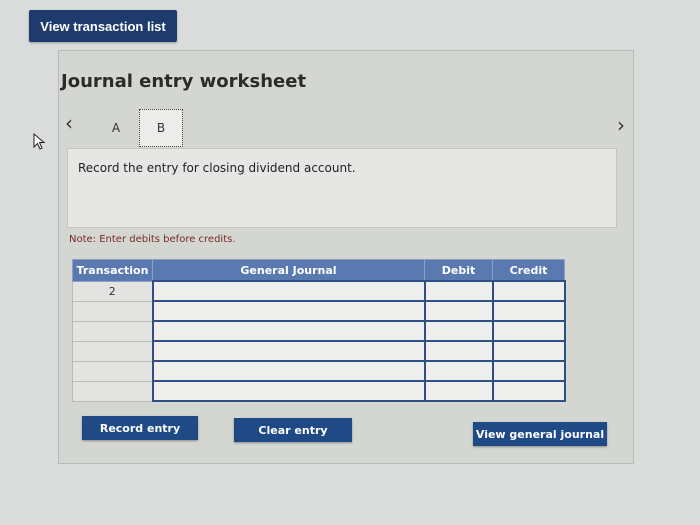  Describe the element at coordinates (39, 141) in the screenshot. I see `mouse-pointer-icon` at that location.